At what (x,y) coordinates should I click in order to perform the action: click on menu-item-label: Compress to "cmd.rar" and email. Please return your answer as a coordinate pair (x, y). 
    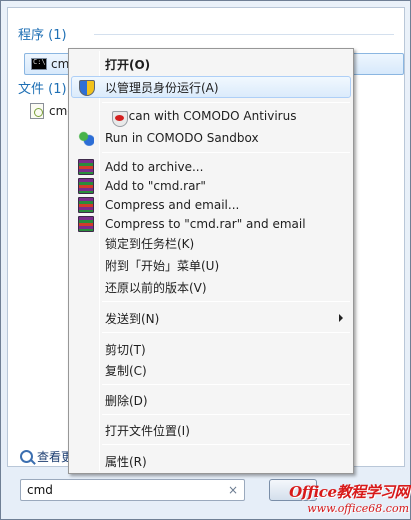
    Looking at the image, I should click on (205, 224).